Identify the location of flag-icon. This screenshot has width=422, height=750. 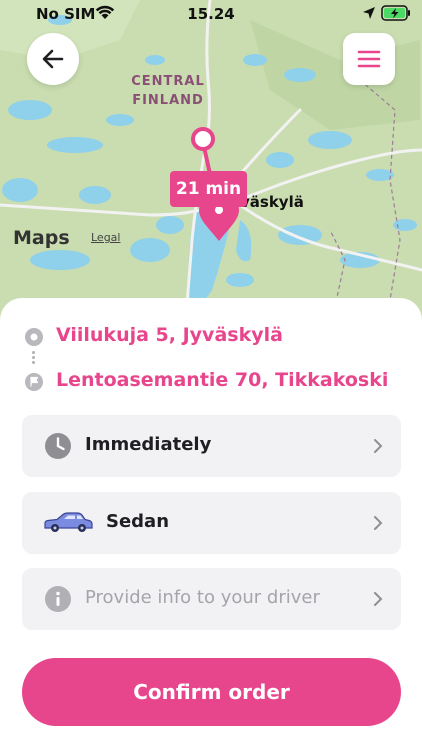
(34, 382).